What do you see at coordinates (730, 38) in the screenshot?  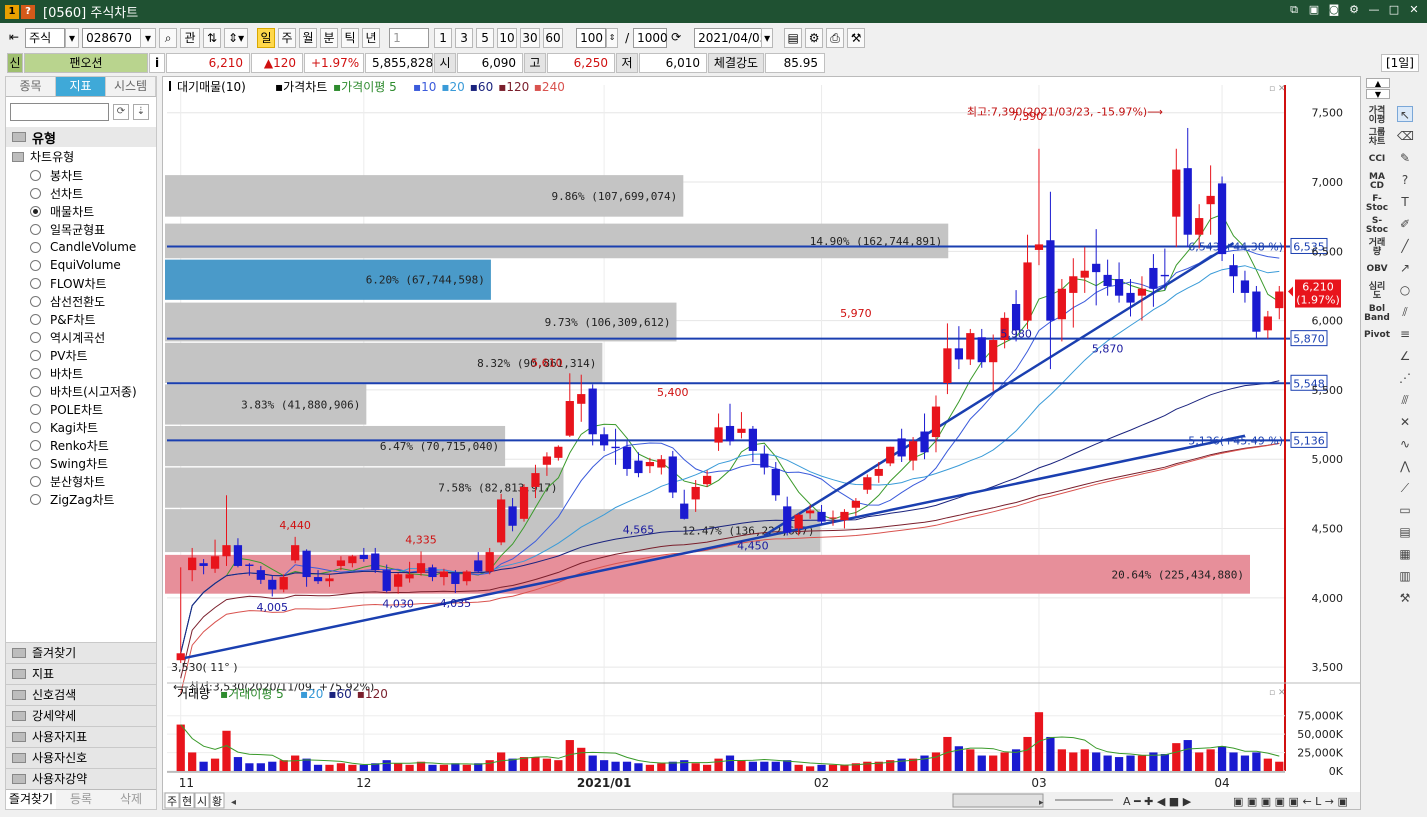 I see `date-input: 2021/04/05` at bounding box center [730, 38].